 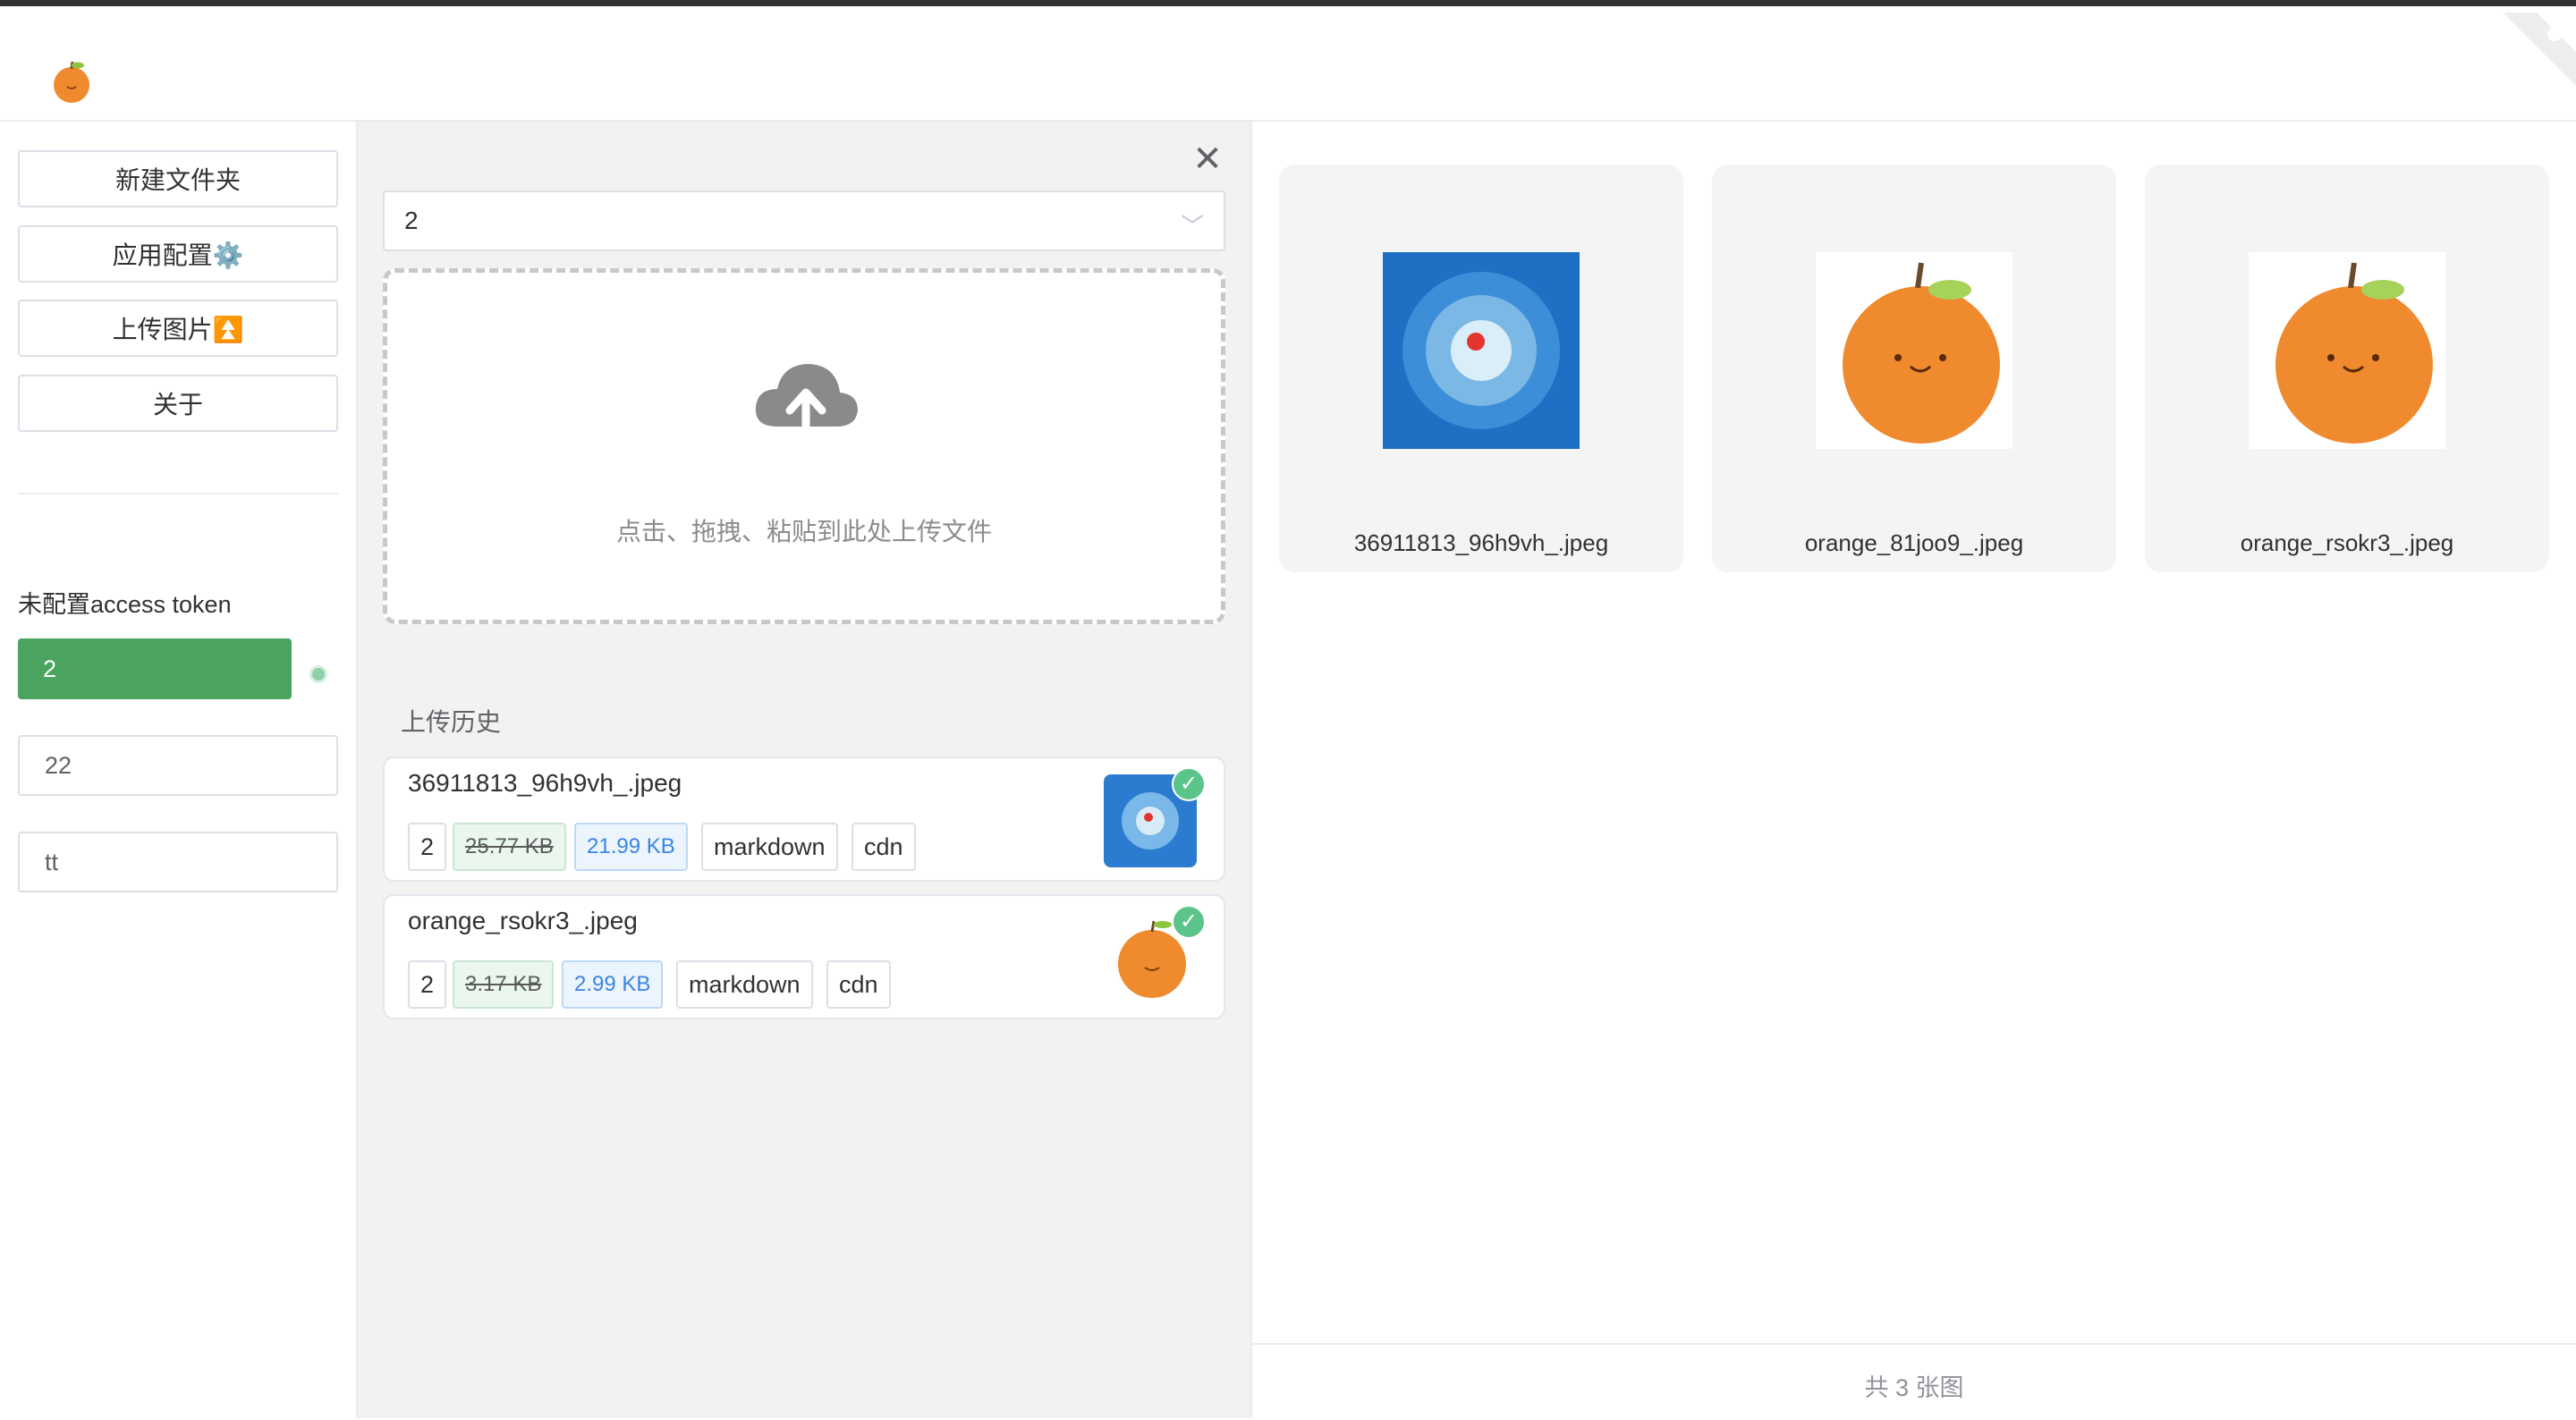 I want to click on top-bar, so click(x=1288, y=3).